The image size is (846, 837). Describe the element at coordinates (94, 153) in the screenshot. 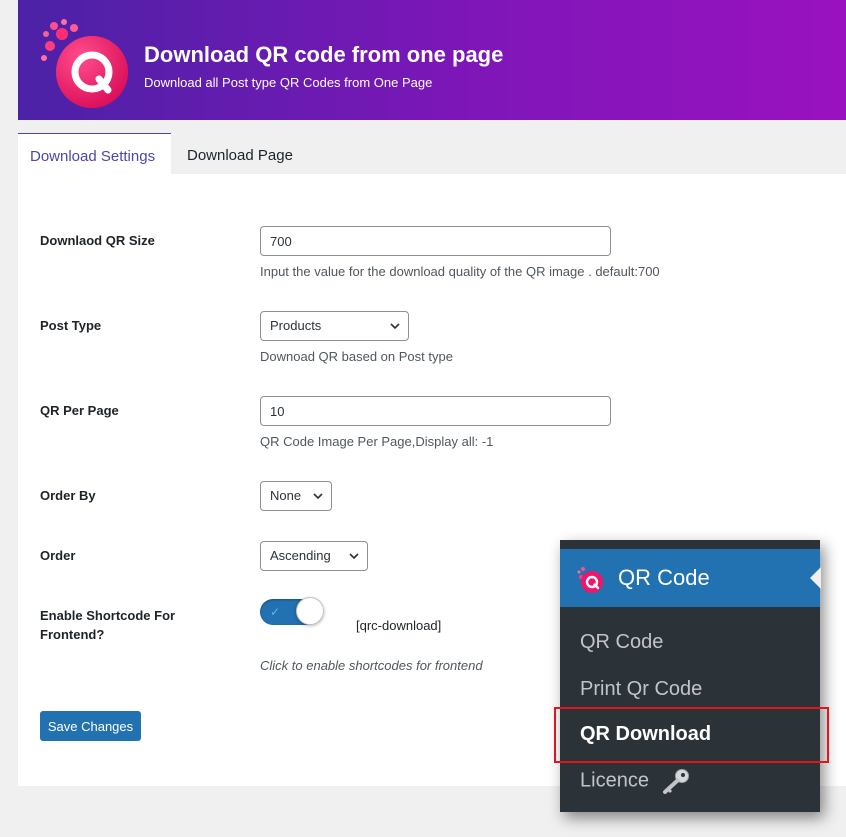

I see `tab-download-settings: Download Settings` at that location.